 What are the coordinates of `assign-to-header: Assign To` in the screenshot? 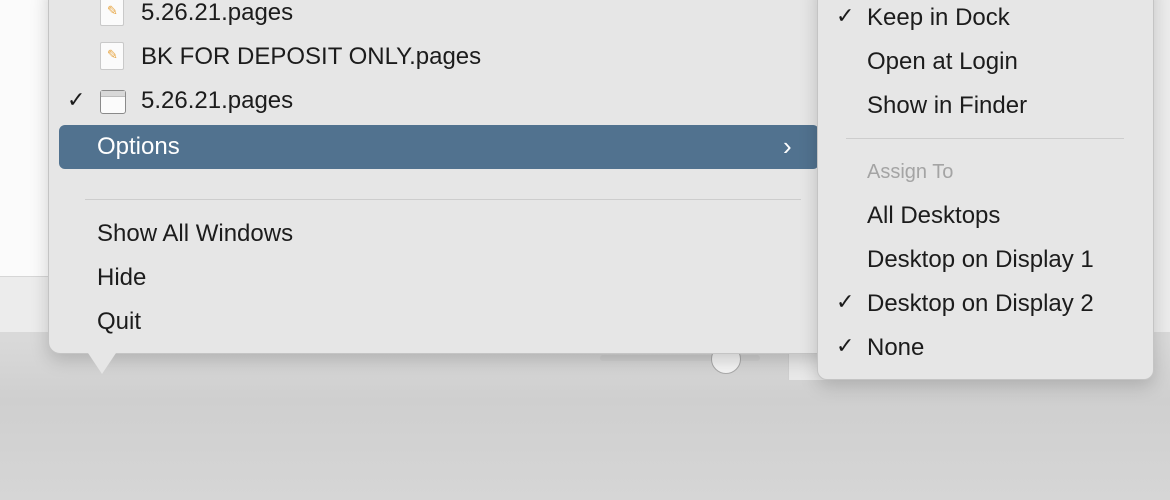 It's located at (910, 172).